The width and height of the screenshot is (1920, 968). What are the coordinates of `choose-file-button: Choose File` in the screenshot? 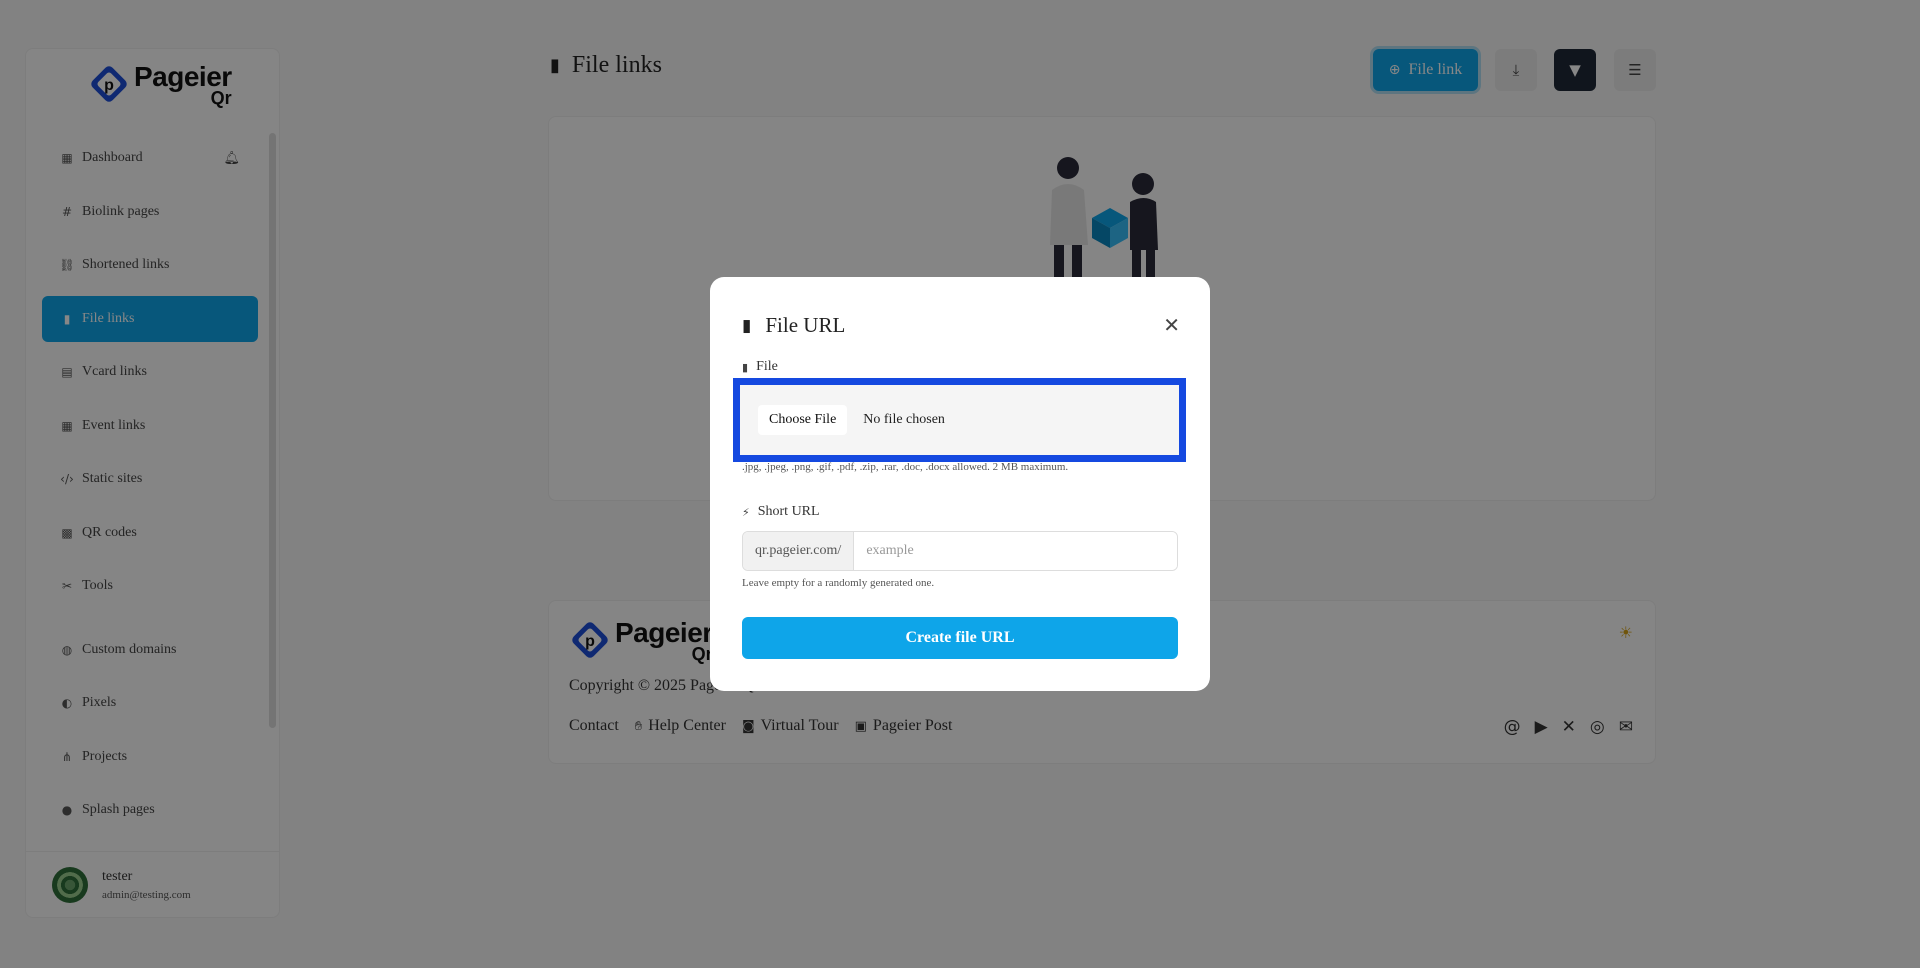 It's located at (803, 420).